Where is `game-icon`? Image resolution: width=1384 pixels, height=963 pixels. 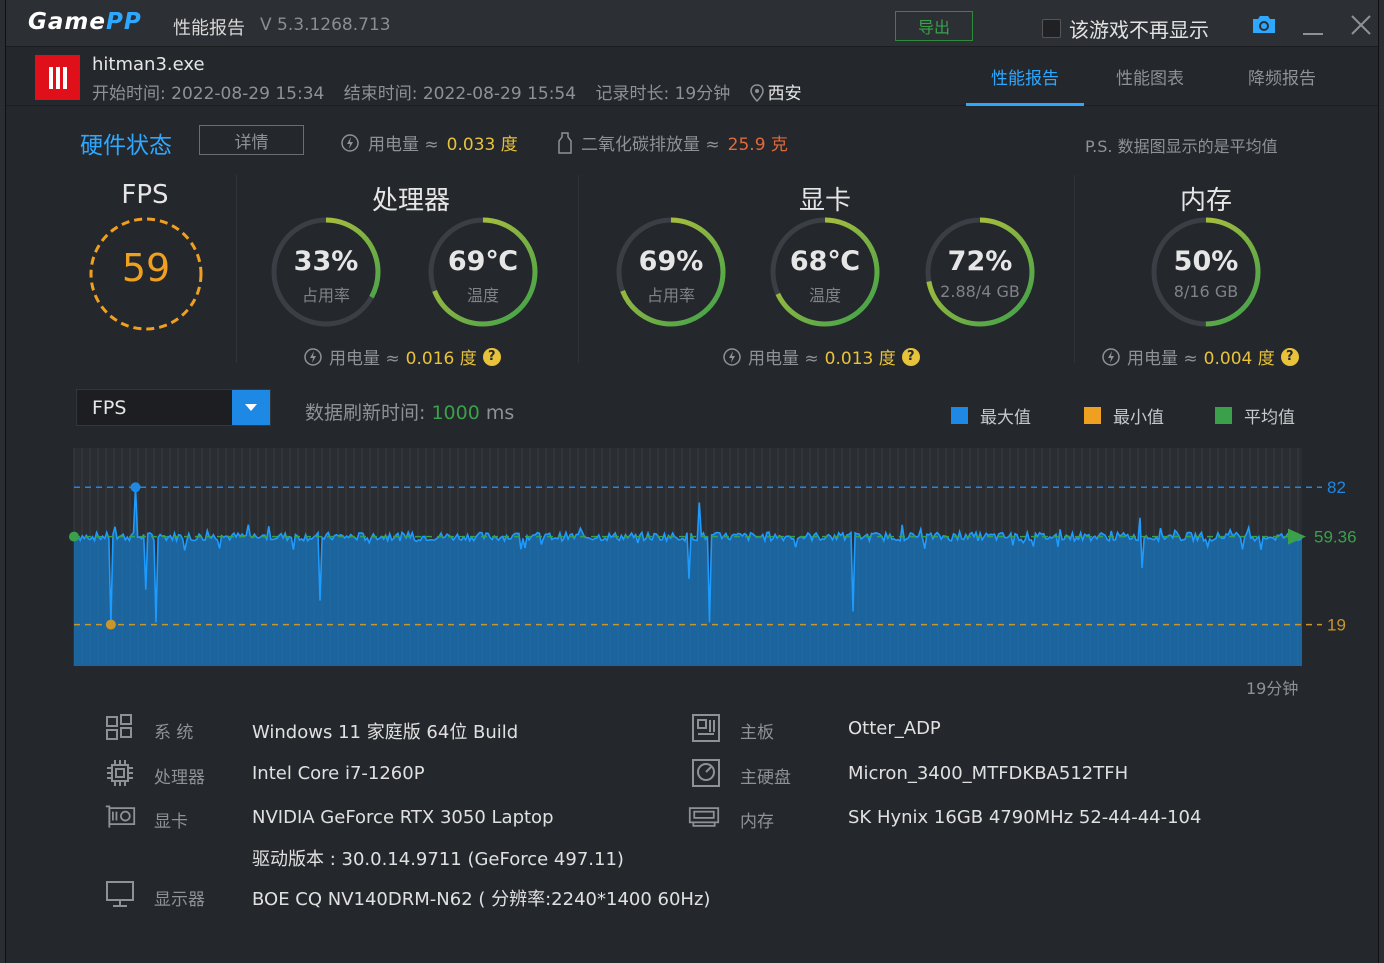 game-icon is located at coordinates (57, 77).